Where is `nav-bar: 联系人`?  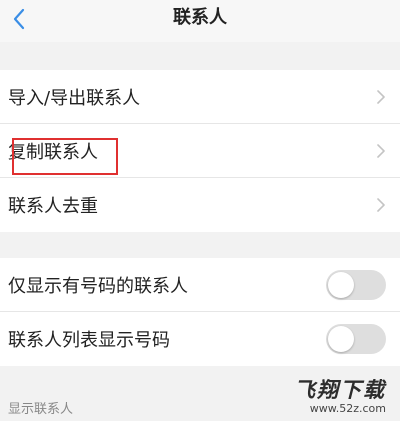
nav-bar: 联系人 is located at coordinates (200, 21).